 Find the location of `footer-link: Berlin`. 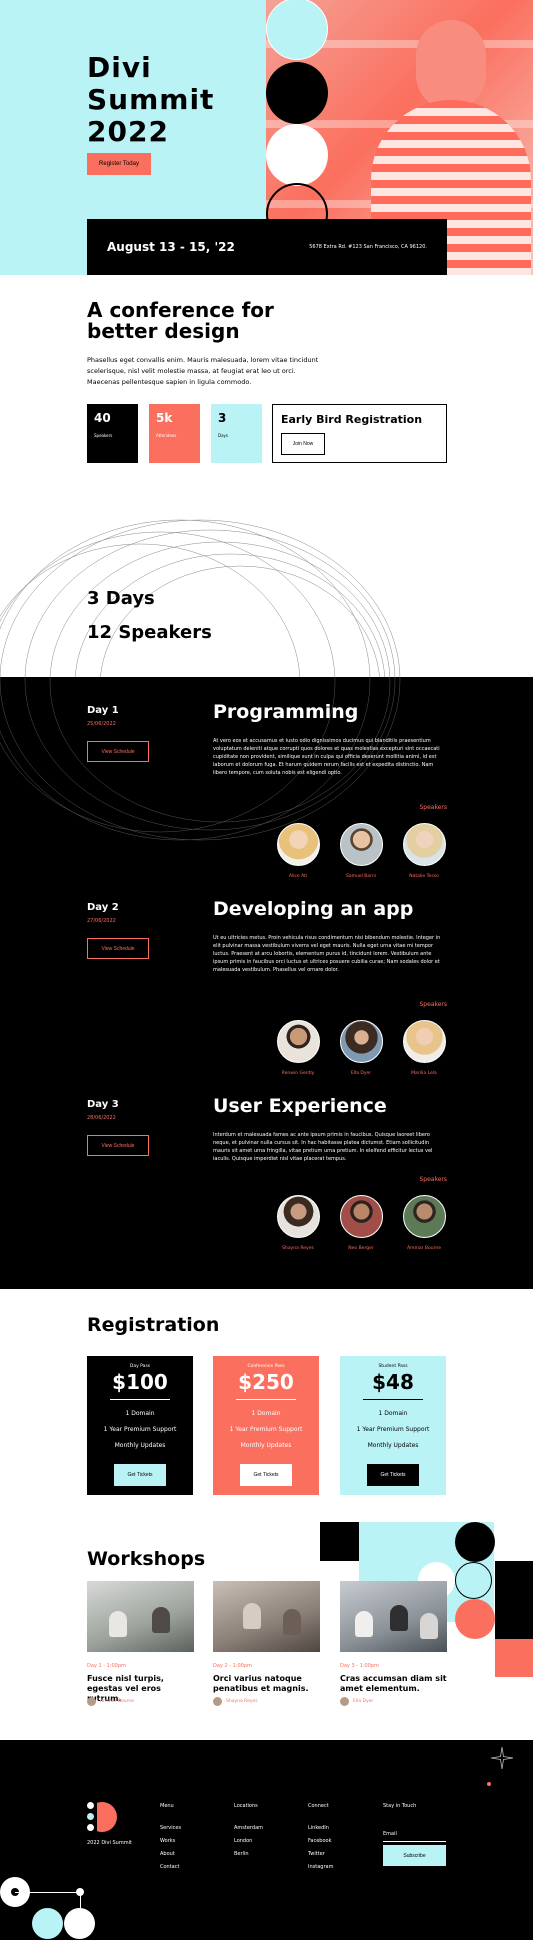

footer-link: Berlin is located at coordinates (248, 1854).